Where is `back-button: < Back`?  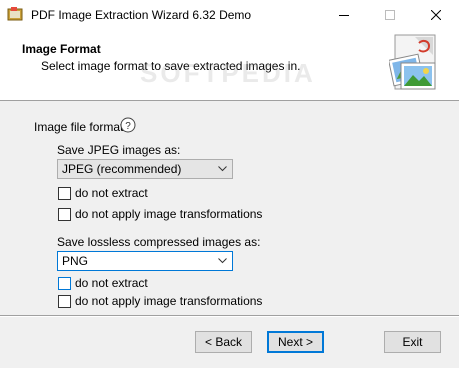
back-button: < Back is located at coordinates (223, 342).